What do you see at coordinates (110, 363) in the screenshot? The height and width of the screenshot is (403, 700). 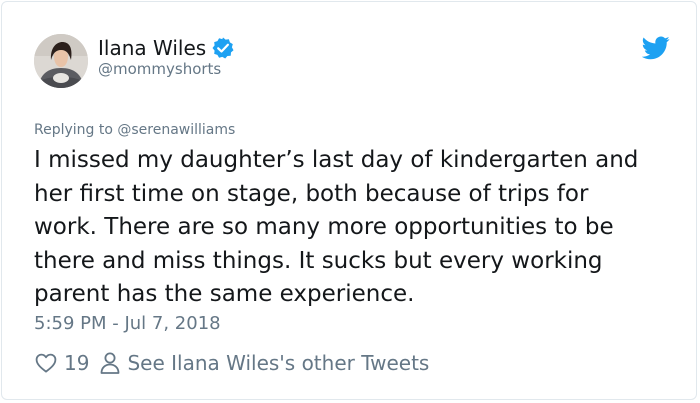 I see `person-icon` at bounding box center [110, 363].